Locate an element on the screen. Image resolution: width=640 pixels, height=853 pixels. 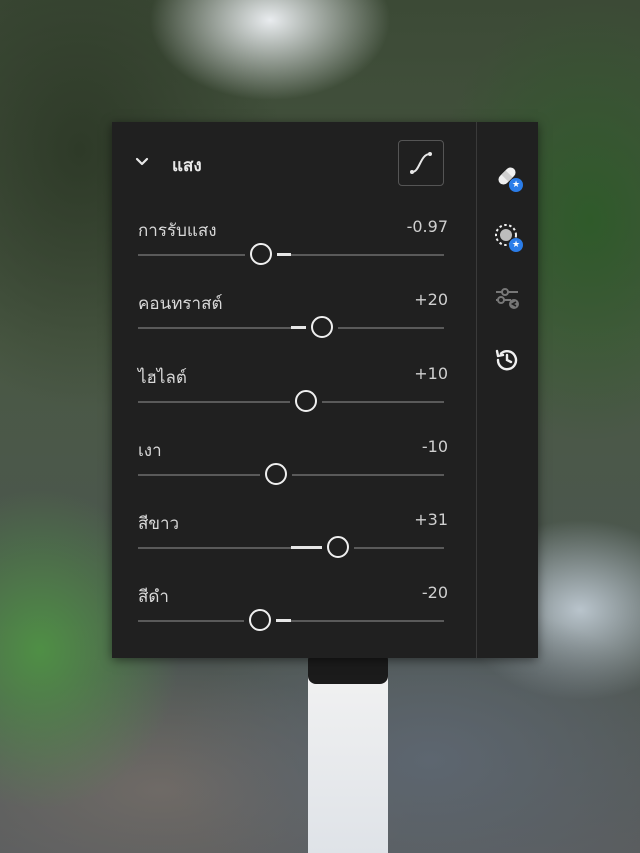
tone-curve-button is located at coordinates (421, 163).